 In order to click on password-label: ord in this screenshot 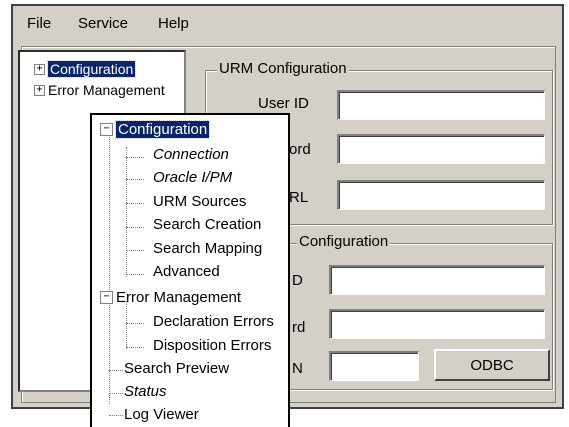, I will do `click(300, 149)`.